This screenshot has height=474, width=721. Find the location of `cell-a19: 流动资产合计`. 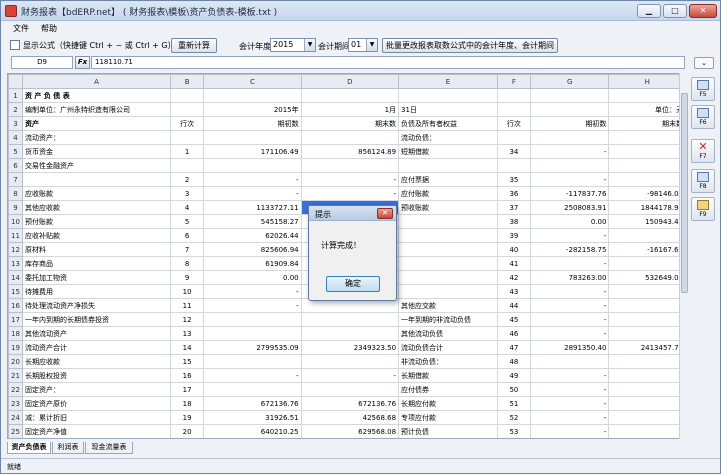

cell-a19: 流动资产合计 is located at coordinates (96, 347).